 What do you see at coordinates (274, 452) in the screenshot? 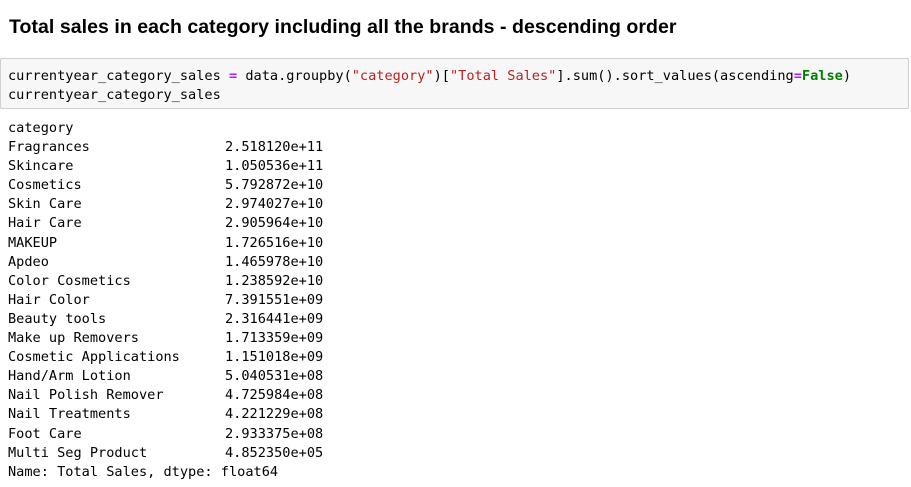
I see `total-sales-value: 4.852350e+05` at bounding box center [274, 452].